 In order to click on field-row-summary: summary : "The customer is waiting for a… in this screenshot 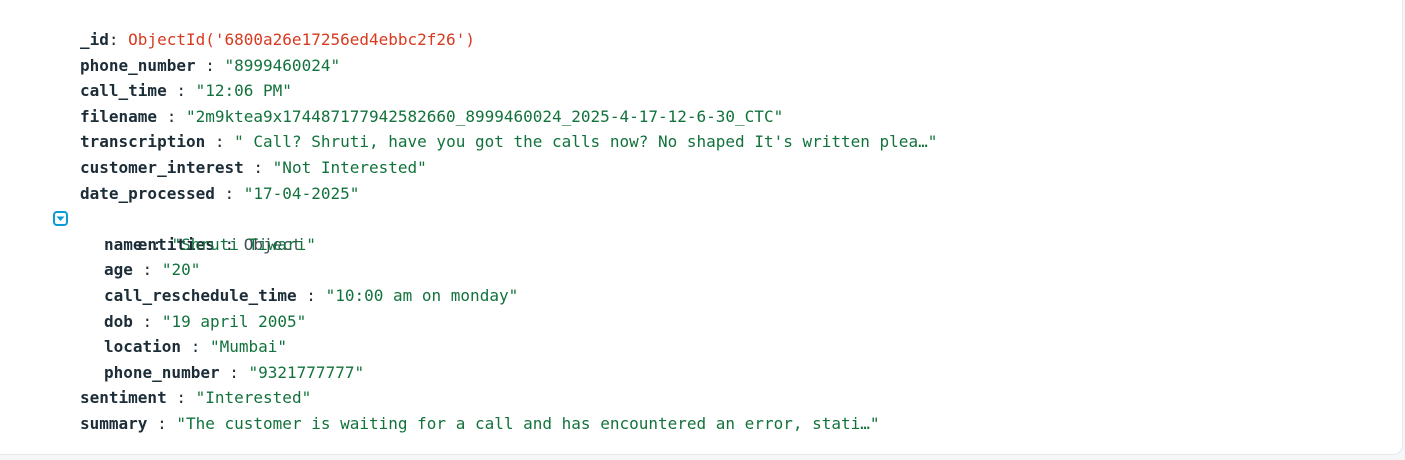, I will do `click(508, 424)`.